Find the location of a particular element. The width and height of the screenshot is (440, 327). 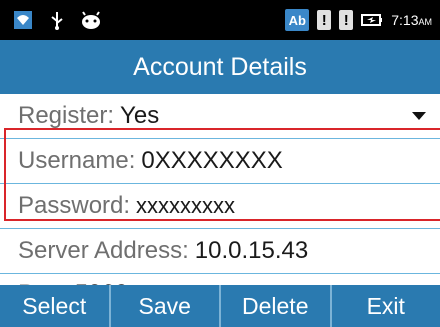

server-address-field: Server Address: 10.0.15.43 is located at coordinates (220, 251).